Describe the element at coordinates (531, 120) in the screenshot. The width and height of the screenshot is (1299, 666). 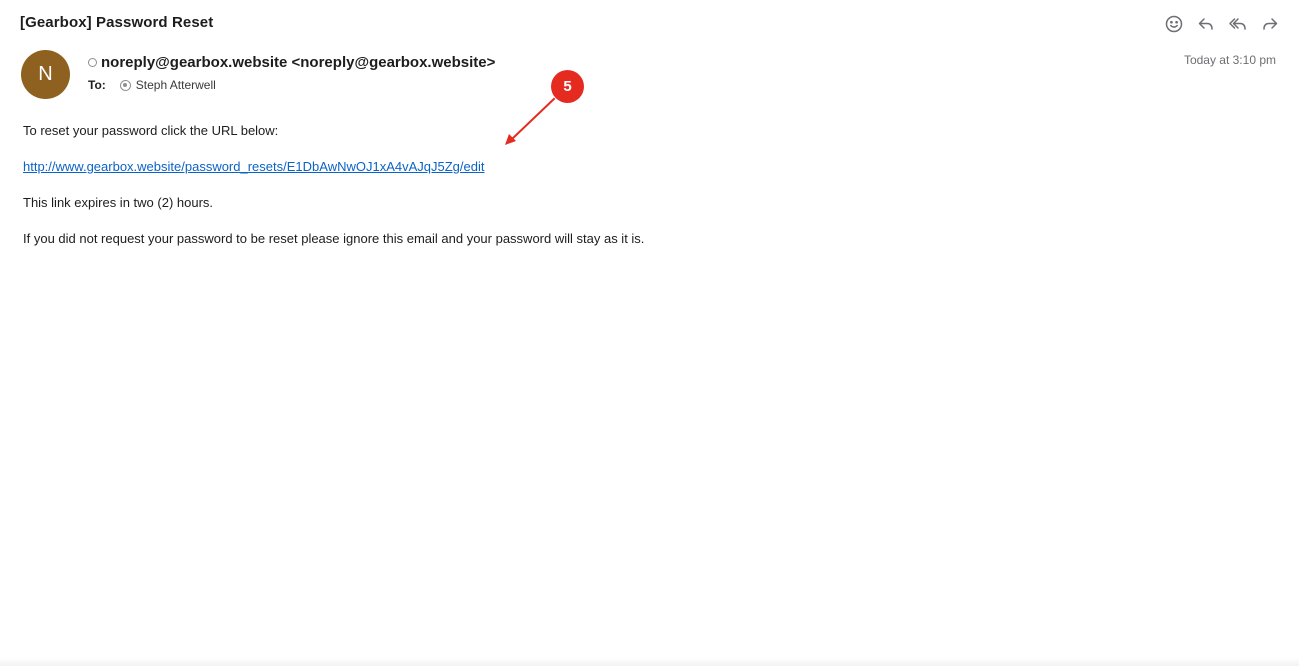
I see `annotation-arrow` at that location.